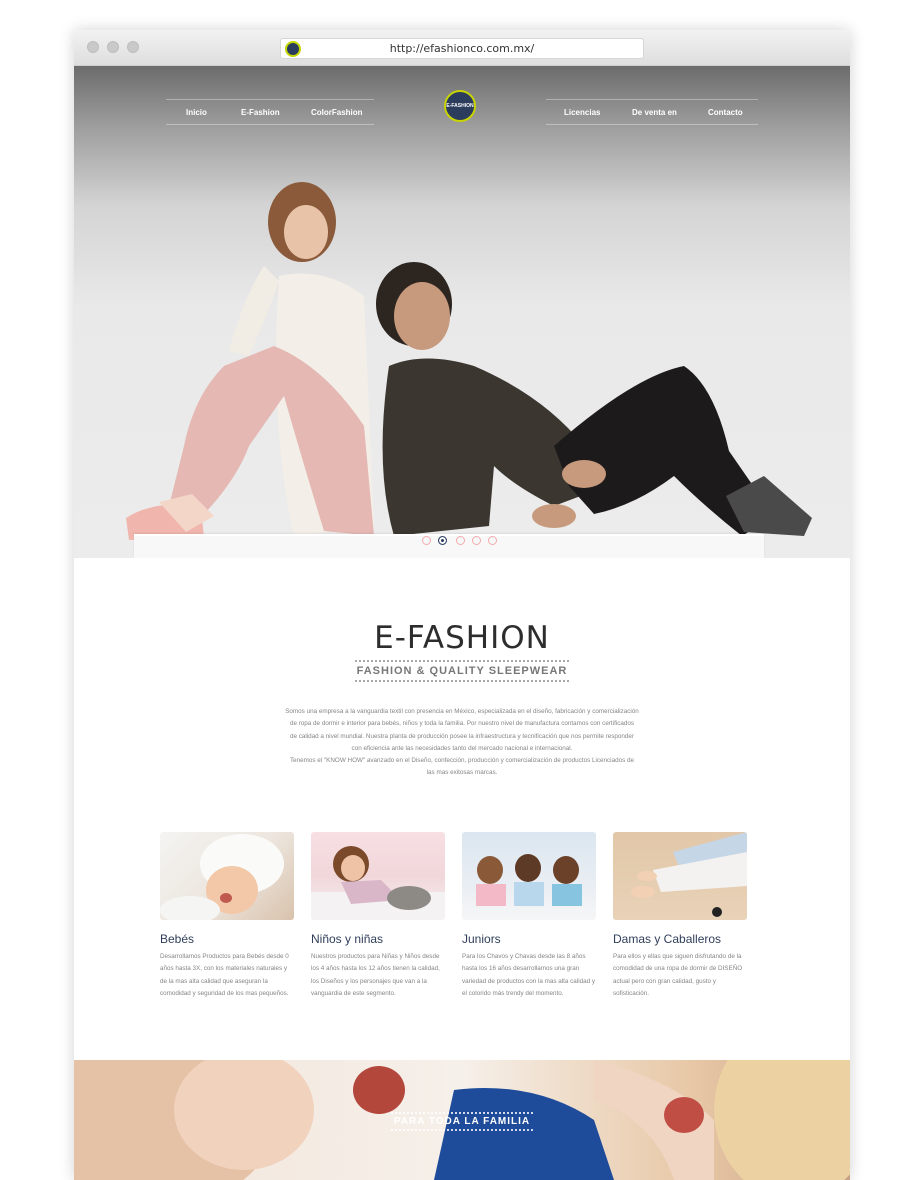  I want to click on browser-toolbar: http://efashionco.com.mx/, so click(462, 48).